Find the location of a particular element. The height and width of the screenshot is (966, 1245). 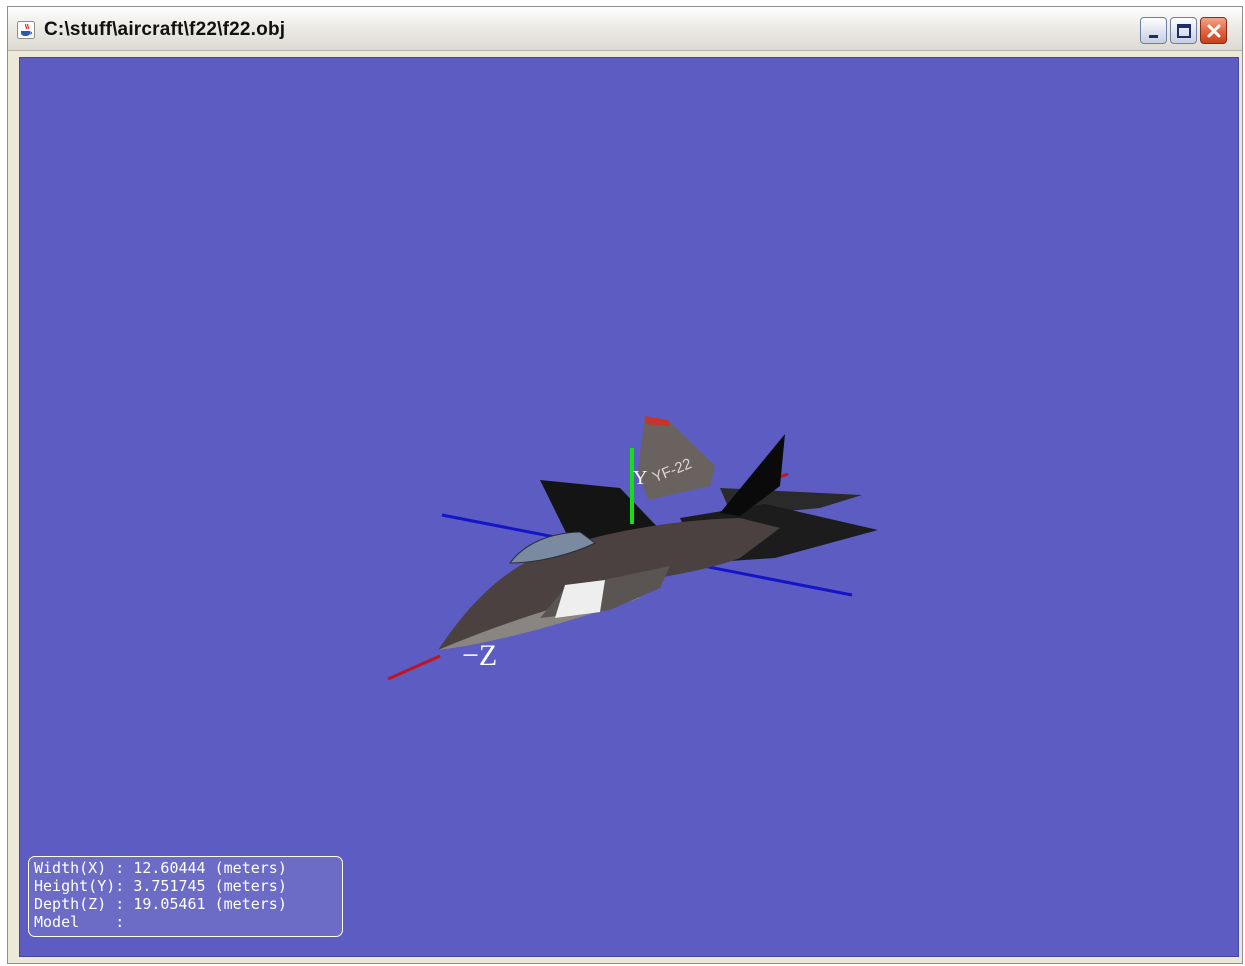

scene: YF-22 Y −Z is located at coordinates (632, 548).